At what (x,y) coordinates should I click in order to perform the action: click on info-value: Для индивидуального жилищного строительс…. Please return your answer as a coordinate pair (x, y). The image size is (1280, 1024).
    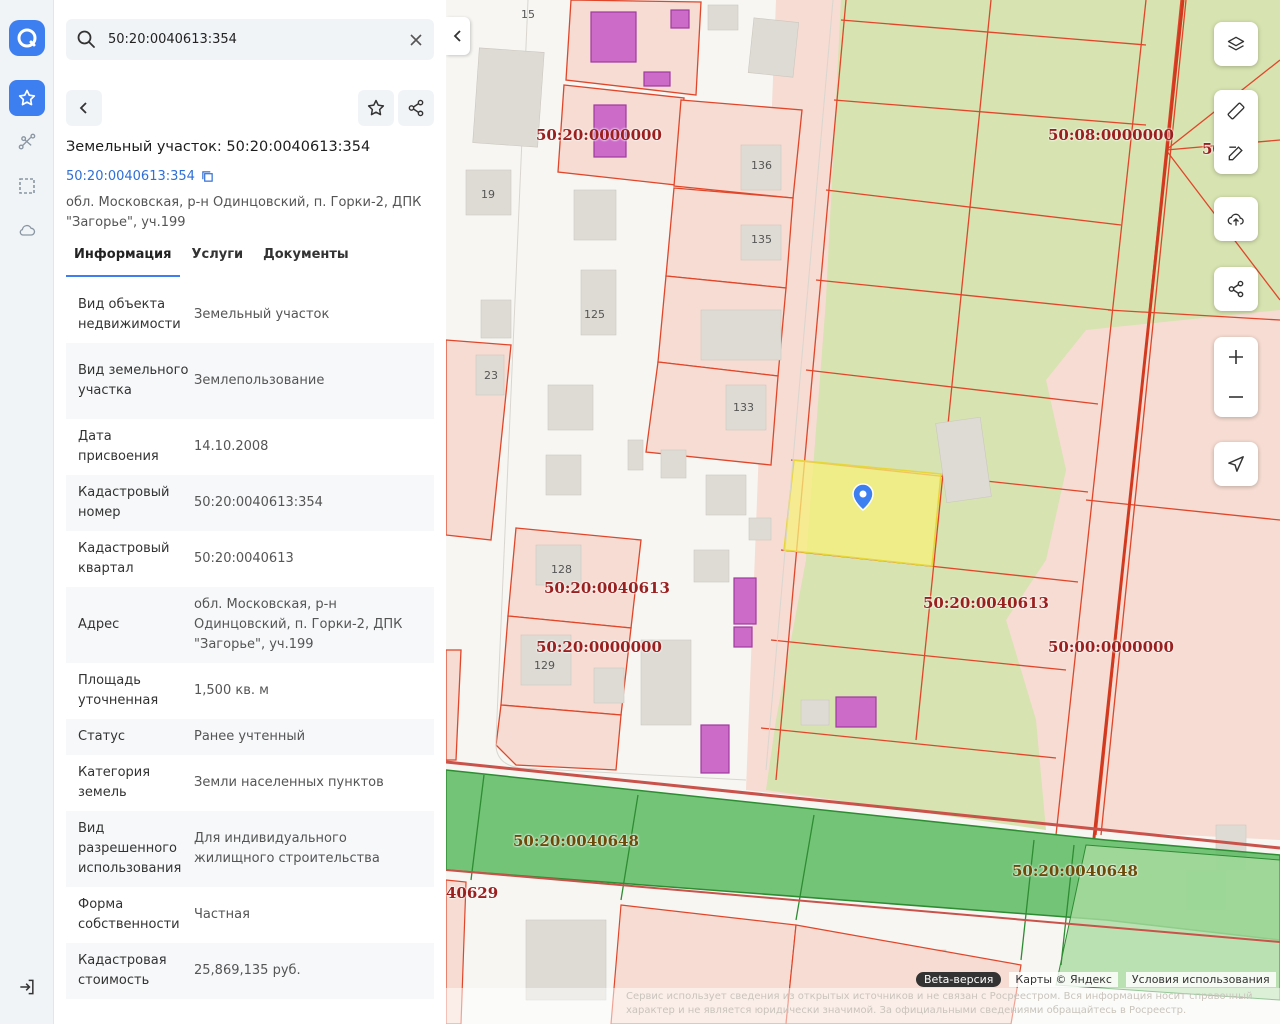
    Looking at the image, I should click on (287, 848).